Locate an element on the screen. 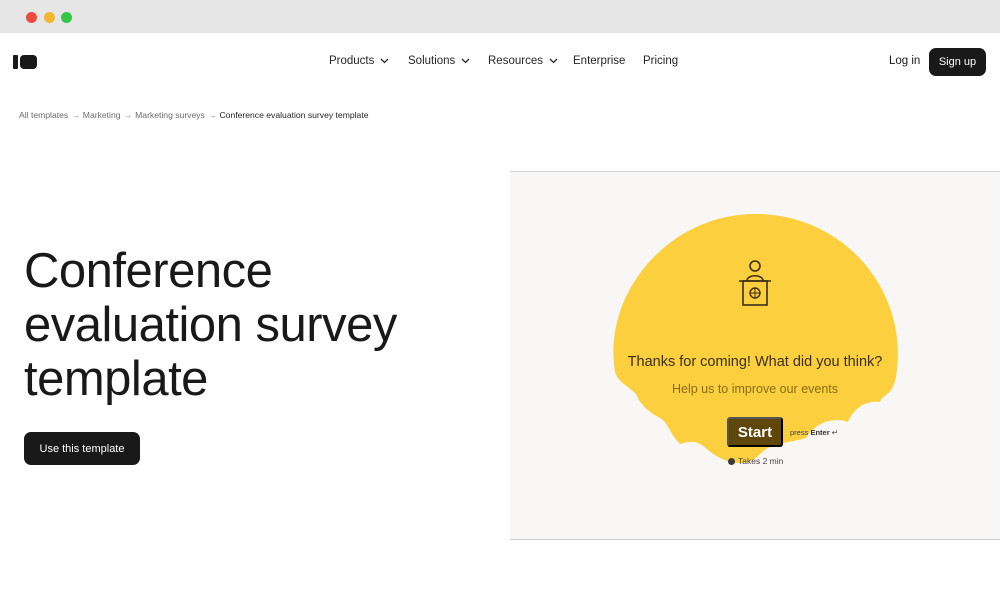 The width and height of the screenshot is (1000, 599). breadcrumb-all-templates: All templates is located at coordinates (43, 115).